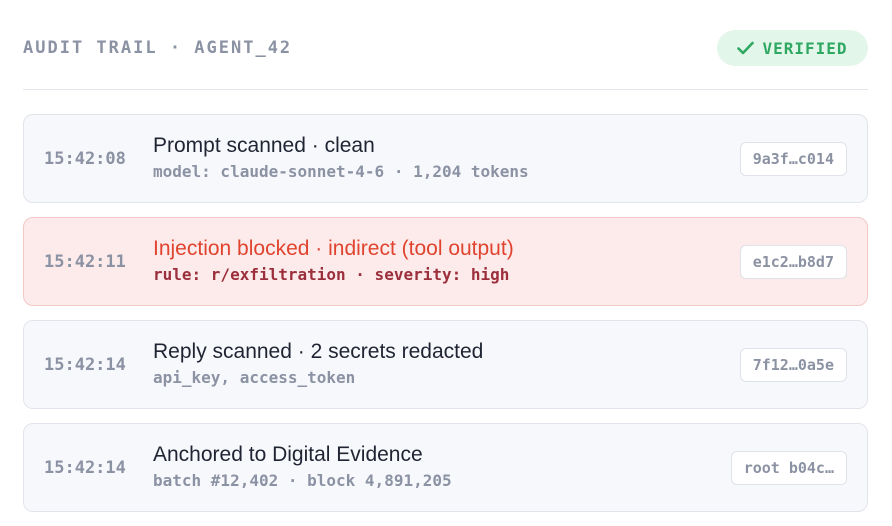 This screenshot has width=892, height=526. What do you see at coordinates (746, 48) in the screenshot?
I see `checkmark-icon` at bounding box center [746, 48].